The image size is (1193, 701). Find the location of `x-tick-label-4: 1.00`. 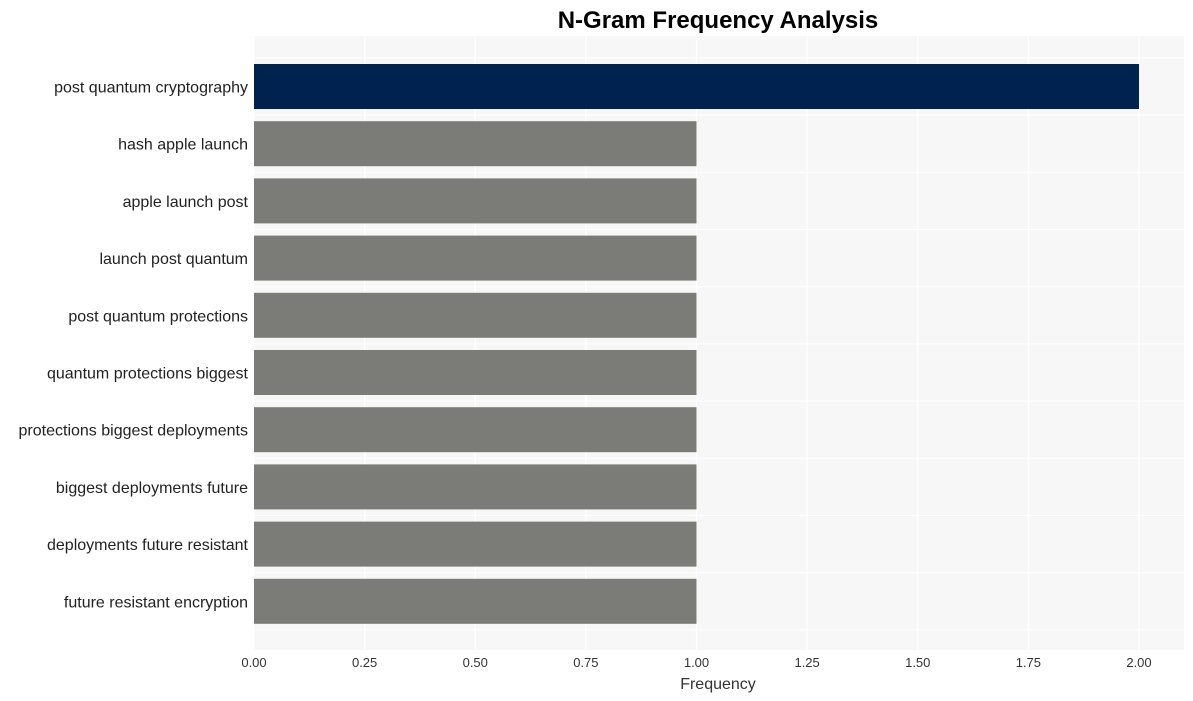

x-tick-label-4: 1.00 is located at coordinates (696, 662).